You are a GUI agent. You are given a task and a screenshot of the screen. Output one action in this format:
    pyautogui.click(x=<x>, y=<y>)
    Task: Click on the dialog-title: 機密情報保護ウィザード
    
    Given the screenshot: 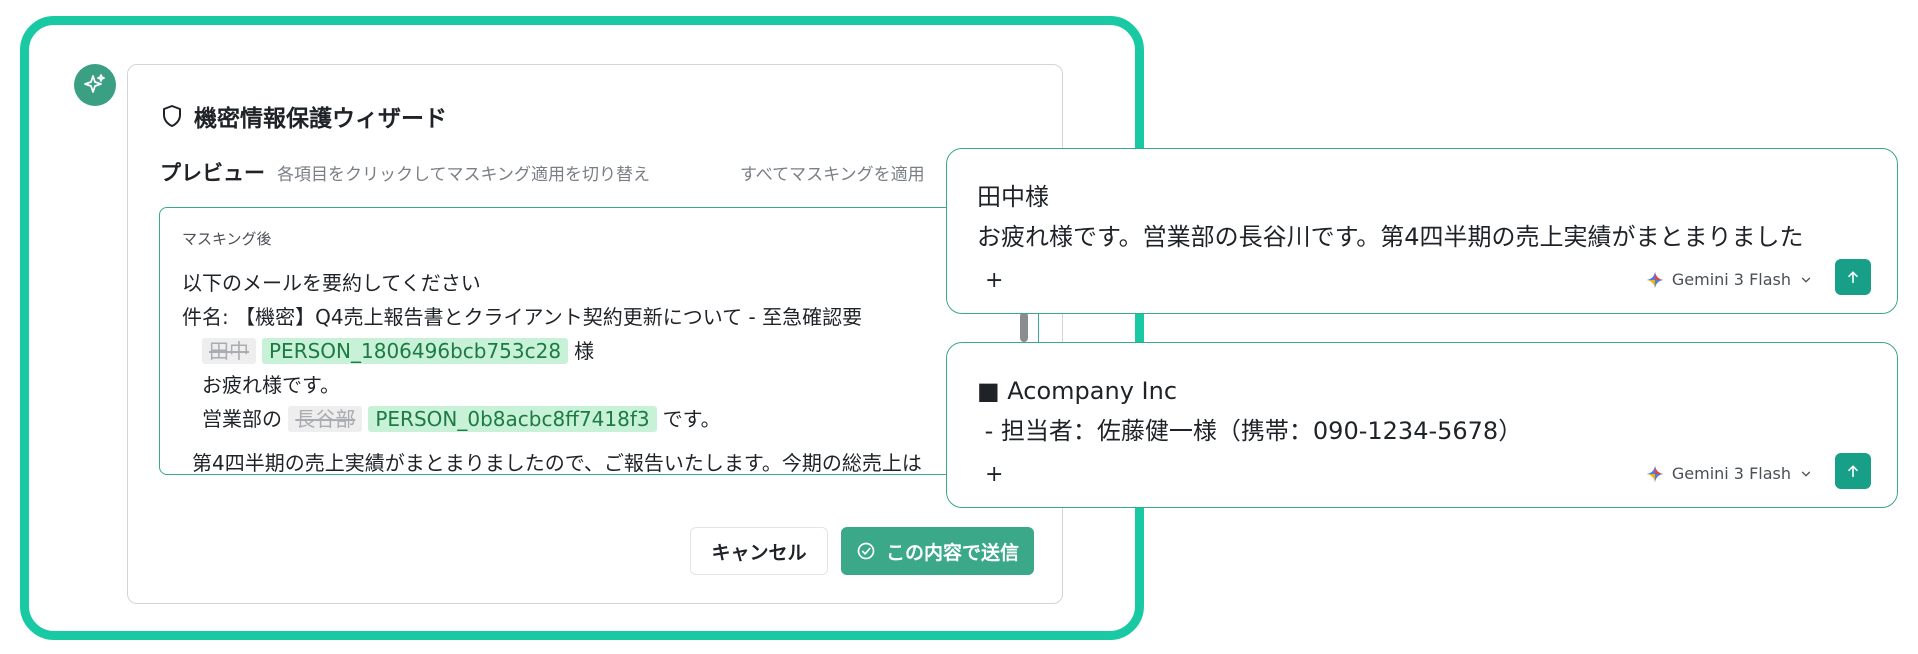 What is the action you would take?
    pyautogui.click(x=320, y=119)
    